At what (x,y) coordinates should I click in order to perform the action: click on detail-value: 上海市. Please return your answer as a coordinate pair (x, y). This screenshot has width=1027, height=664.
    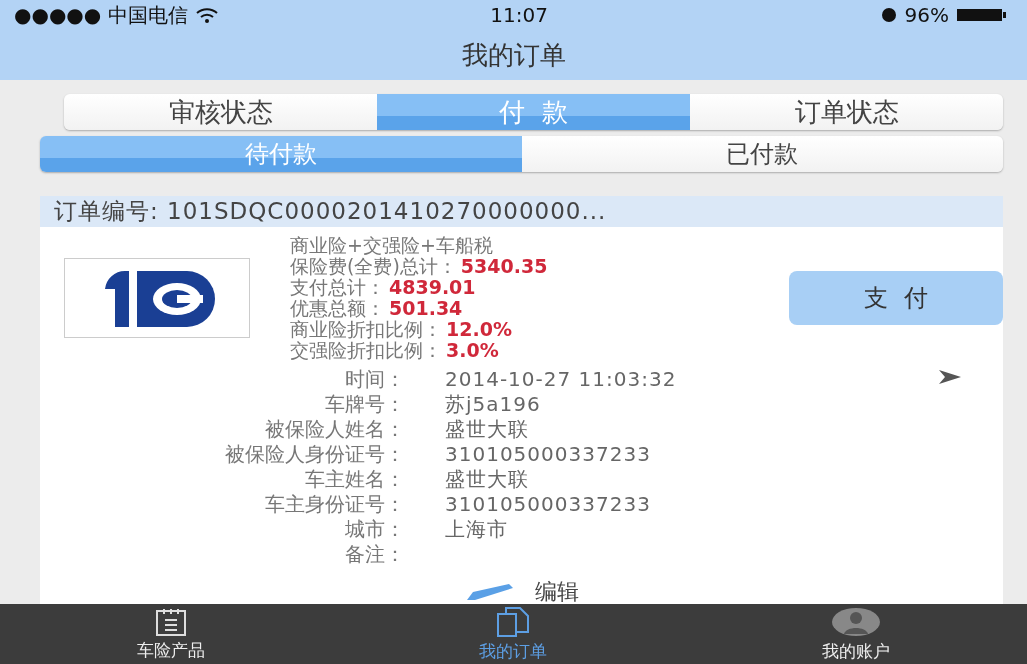
    Looking at the image, I should click on (477, 529).